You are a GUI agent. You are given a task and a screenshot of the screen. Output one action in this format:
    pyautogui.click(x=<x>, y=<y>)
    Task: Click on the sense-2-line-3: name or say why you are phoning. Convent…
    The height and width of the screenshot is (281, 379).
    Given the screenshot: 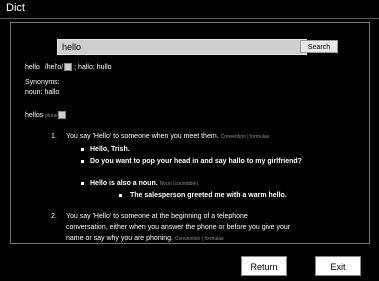 What is the action you would take?
    pyautogui.click(x=145, y=238)
    